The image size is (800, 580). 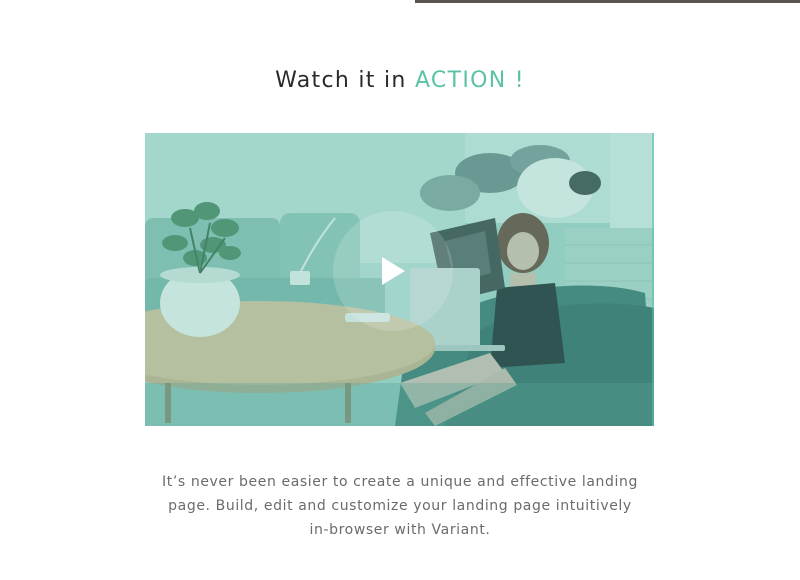 I want to click on heading-accent: ACTION !, so click(x=469, y=80).